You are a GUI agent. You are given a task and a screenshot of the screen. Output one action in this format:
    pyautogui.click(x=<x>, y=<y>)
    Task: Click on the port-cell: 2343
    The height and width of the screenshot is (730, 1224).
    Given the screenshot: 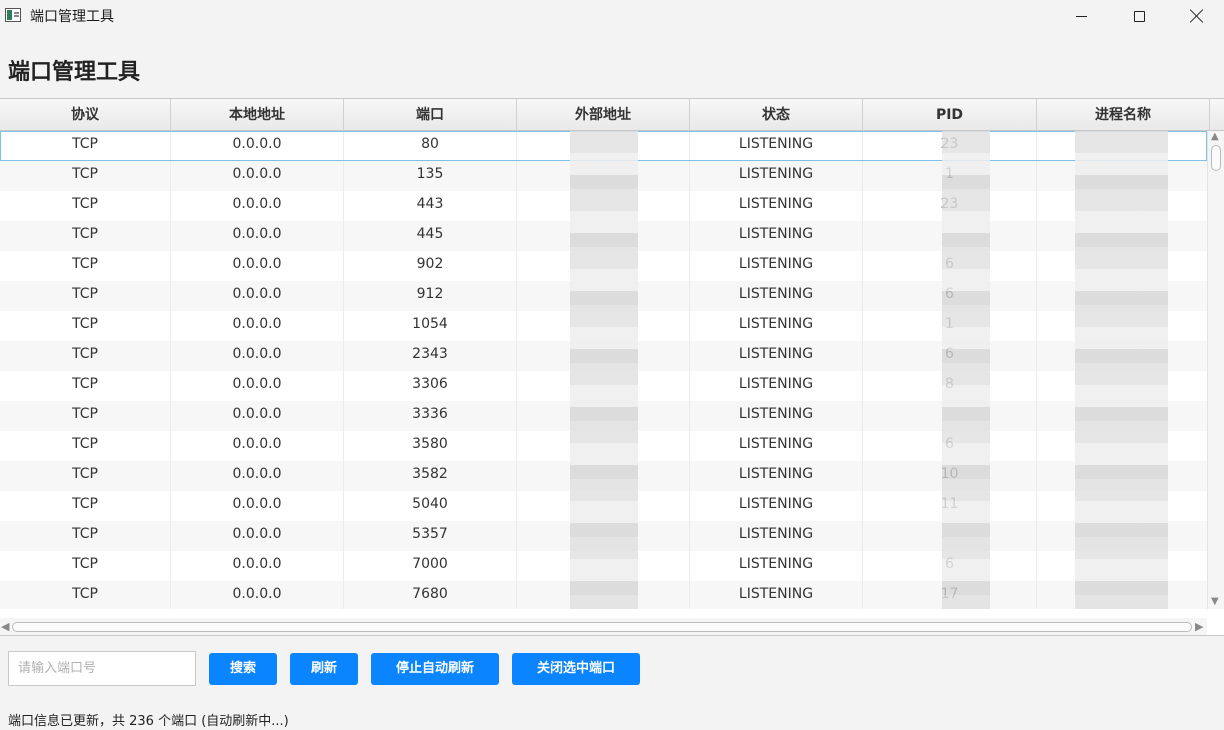 What is the action you would take?
    pyautogui.click(x=430, y=356)
    